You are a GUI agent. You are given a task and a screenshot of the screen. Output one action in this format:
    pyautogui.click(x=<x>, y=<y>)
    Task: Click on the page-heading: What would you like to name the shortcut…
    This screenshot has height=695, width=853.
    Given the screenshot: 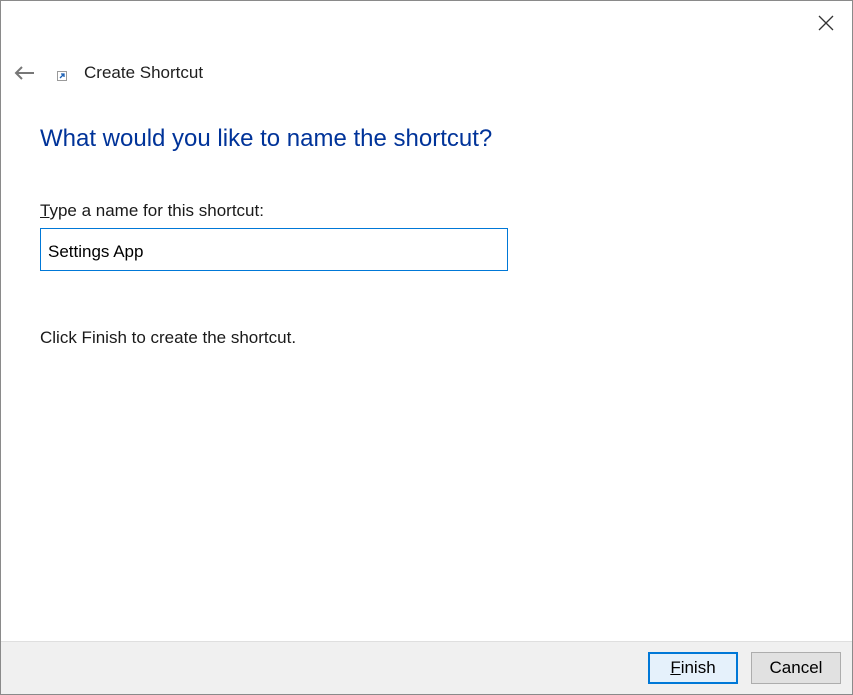 What is the action you would take?
    pyautogui.click(x=266, y=139)
    